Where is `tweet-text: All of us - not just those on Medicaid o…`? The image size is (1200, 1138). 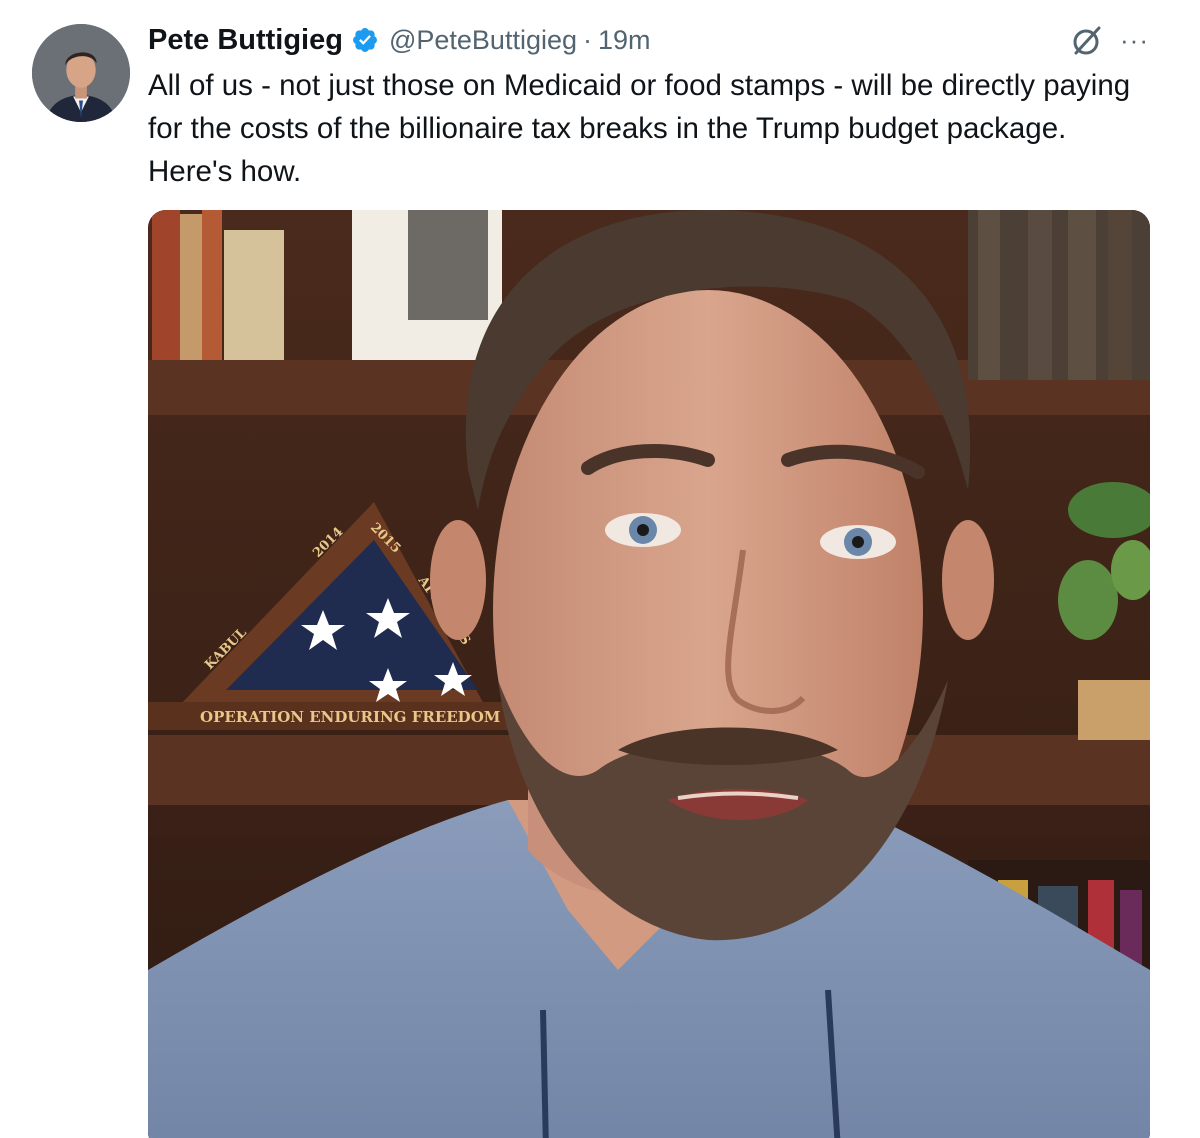
tweet-text: All of us - not just those on Medicaid o… is located at coordinates (639, 128).